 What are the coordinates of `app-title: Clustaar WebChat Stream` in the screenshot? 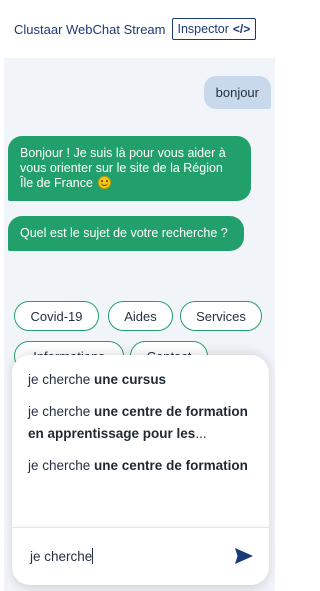 It's located at (90, 29).